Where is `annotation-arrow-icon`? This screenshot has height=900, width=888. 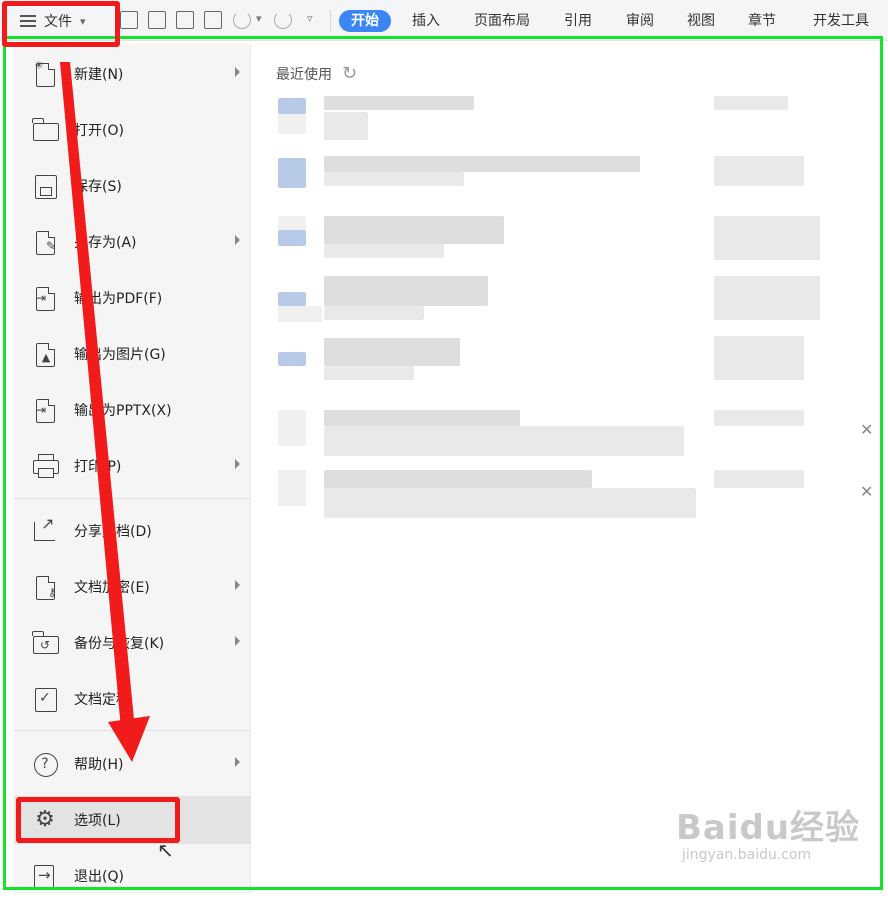
annotation-arrow-icon is located at coordinates (105, 412).